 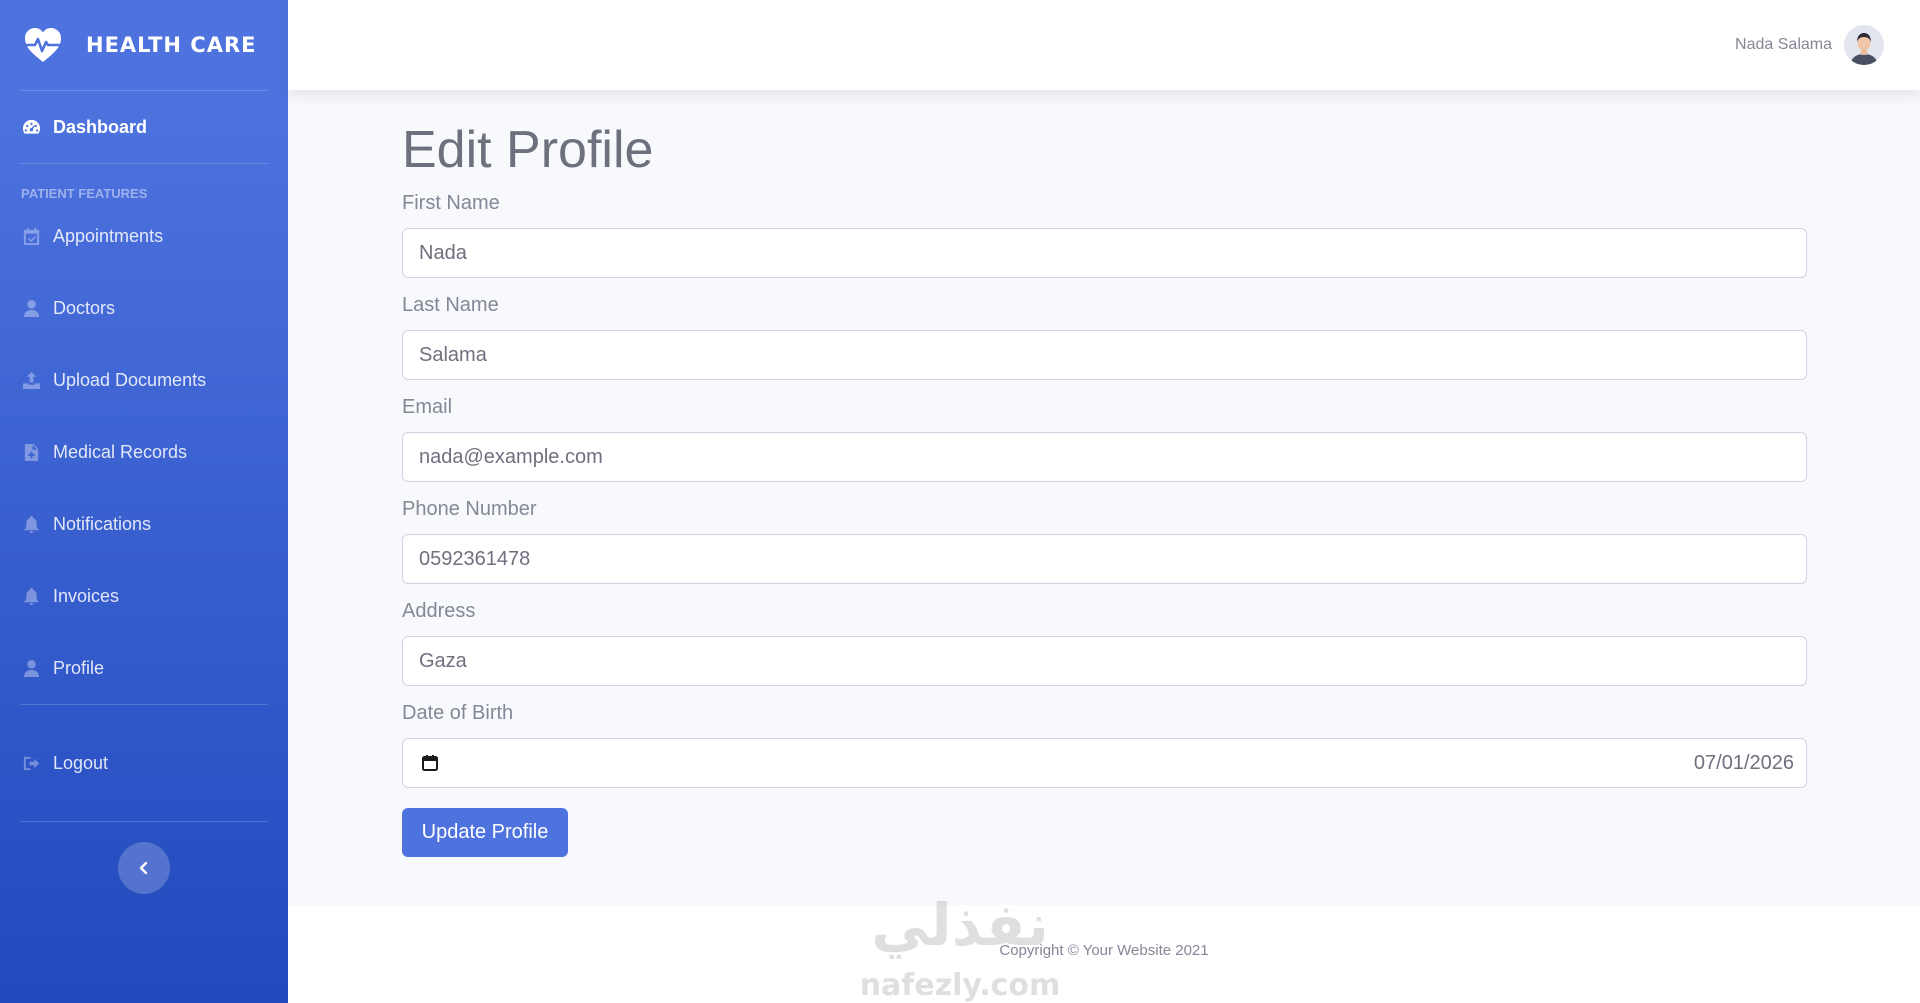 I want to click on form-group-phone: Phone Number 0592361478, so click(x=1104, y=540).